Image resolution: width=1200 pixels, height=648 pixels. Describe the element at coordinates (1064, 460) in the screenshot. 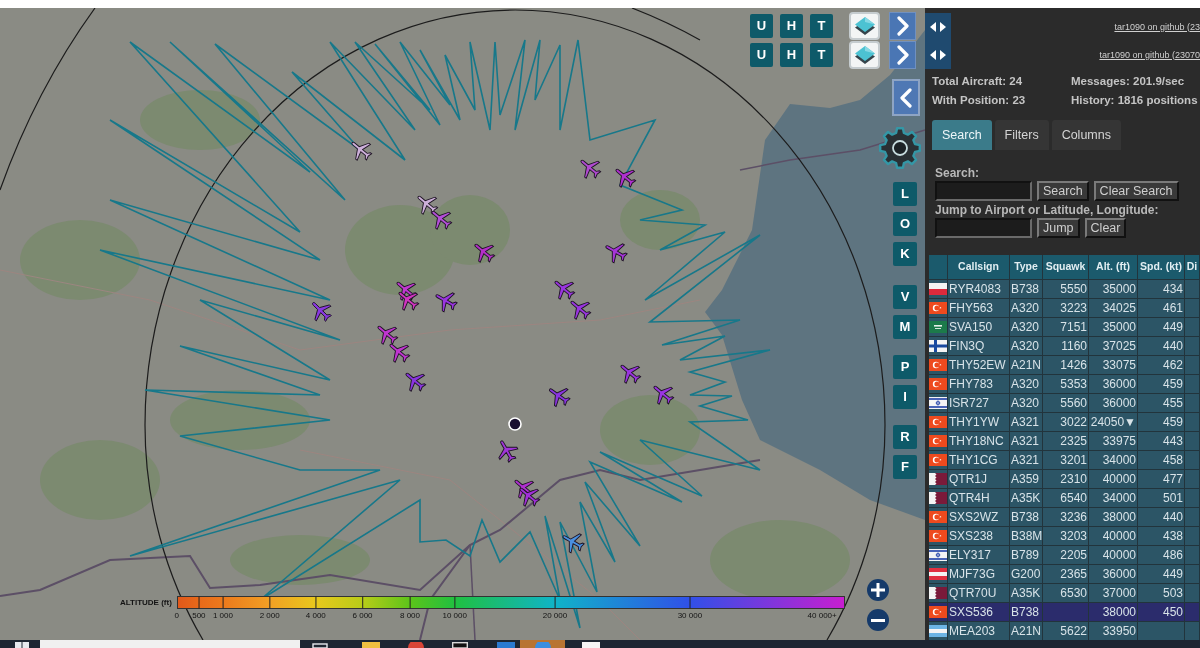

I see `table-row: THY1CG A321 3201 34000 458` at that location.